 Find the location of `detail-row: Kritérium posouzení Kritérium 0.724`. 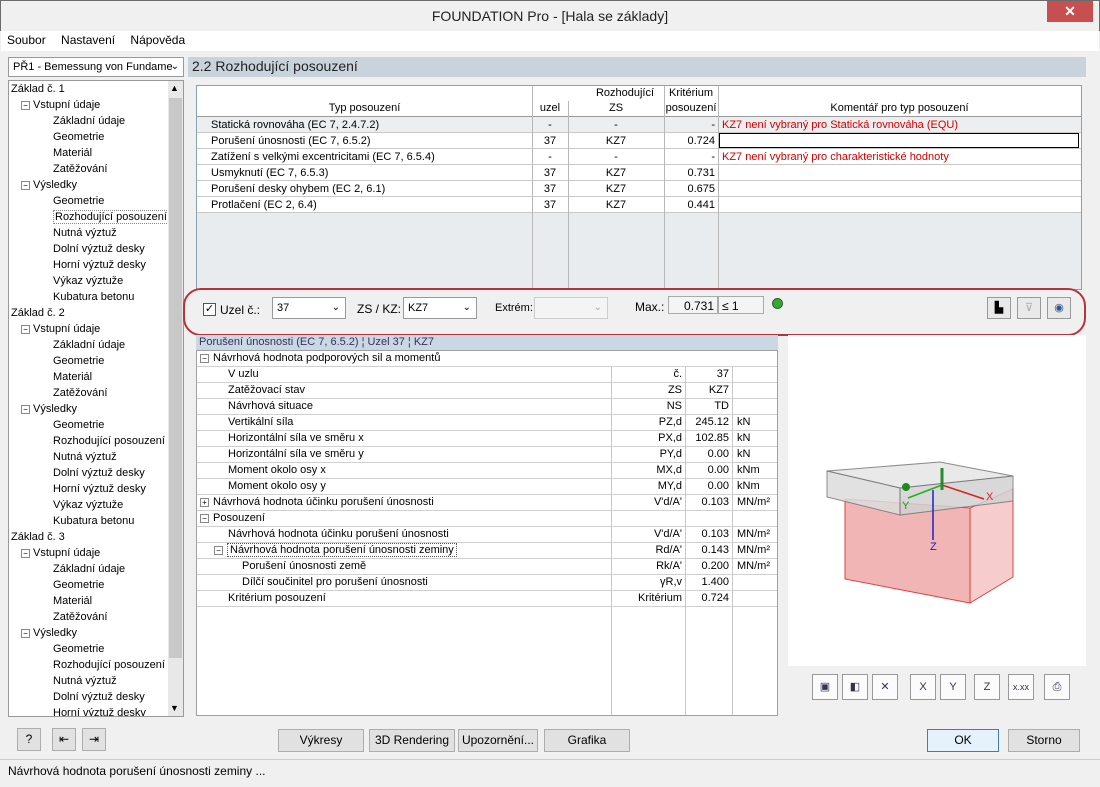

detail-row: Kritérium posouzení Kritérium 0.724 is located at coordinates (487, 599).